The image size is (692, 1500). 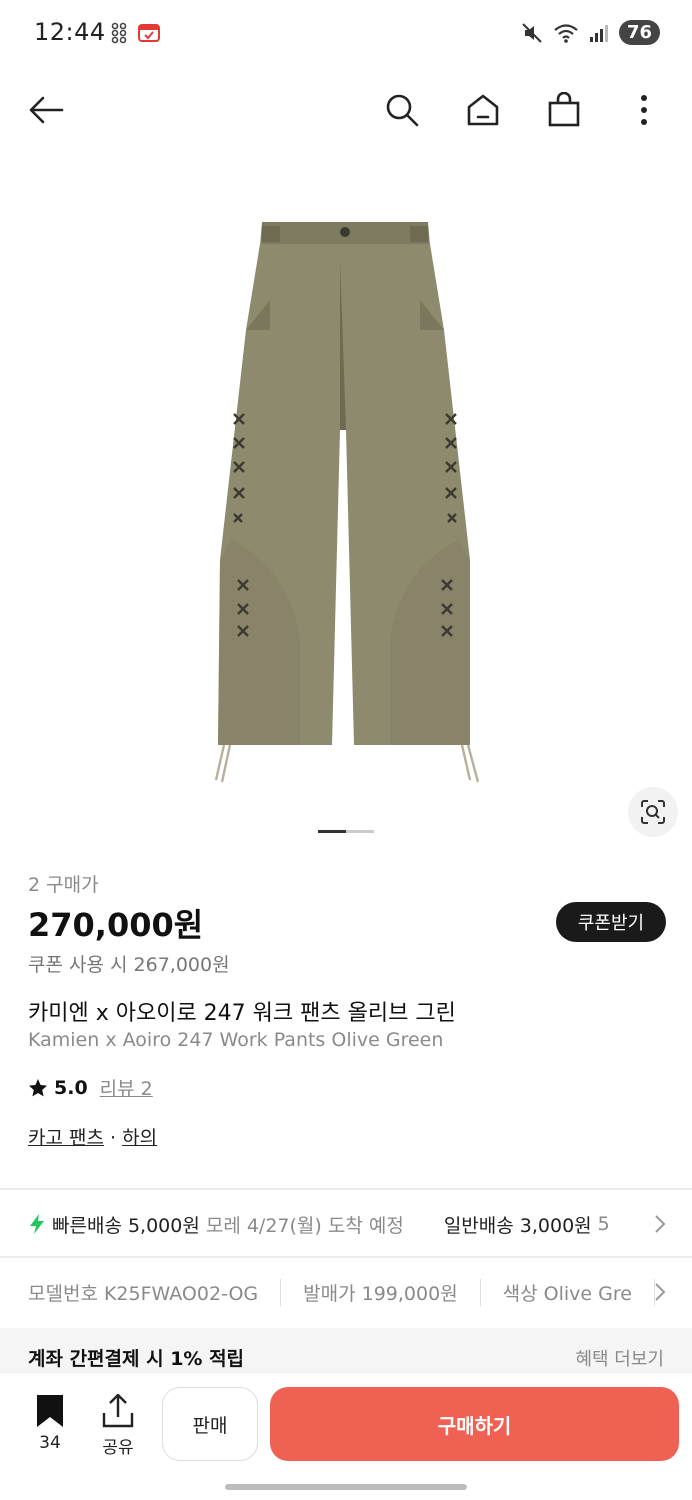 I want to click on rating-row: 5.0 리뷰 2, so click(x=90, y=1087).